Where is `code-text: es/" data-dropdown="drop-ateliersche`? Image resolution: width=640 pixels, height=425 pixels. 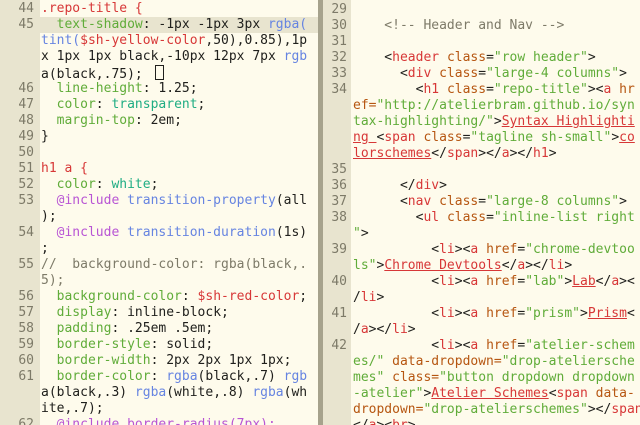
code-text: es/" data-dropdown="drop-ateliersche is located at coordinates (496, 362).